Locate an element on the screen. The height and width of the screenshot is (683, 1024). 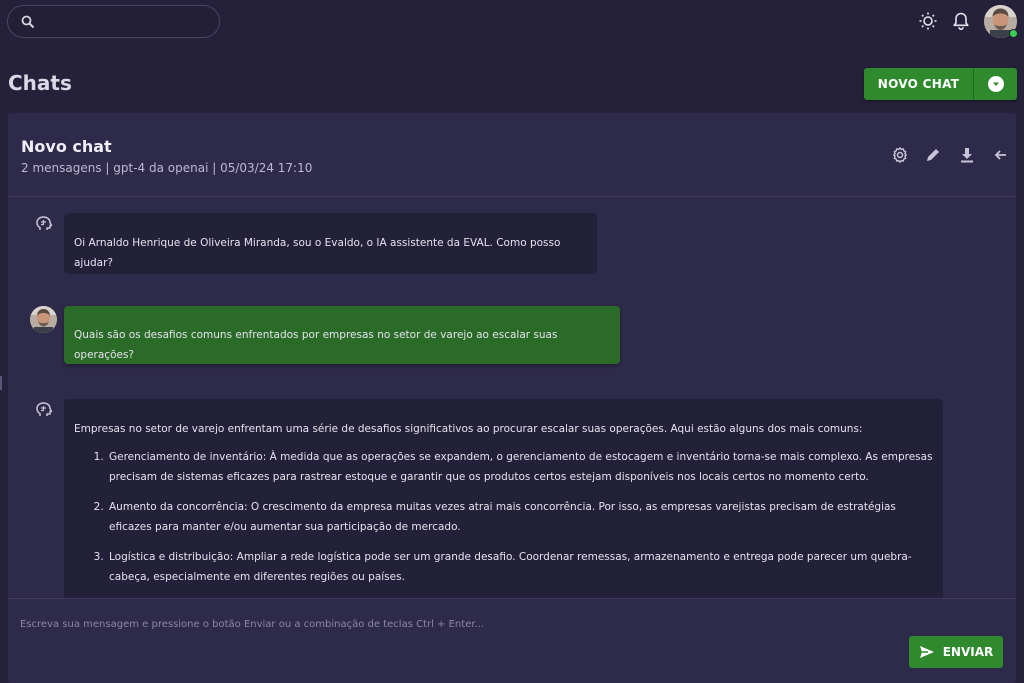
chat-title: Novo chat is located at coordinates (66, 146).